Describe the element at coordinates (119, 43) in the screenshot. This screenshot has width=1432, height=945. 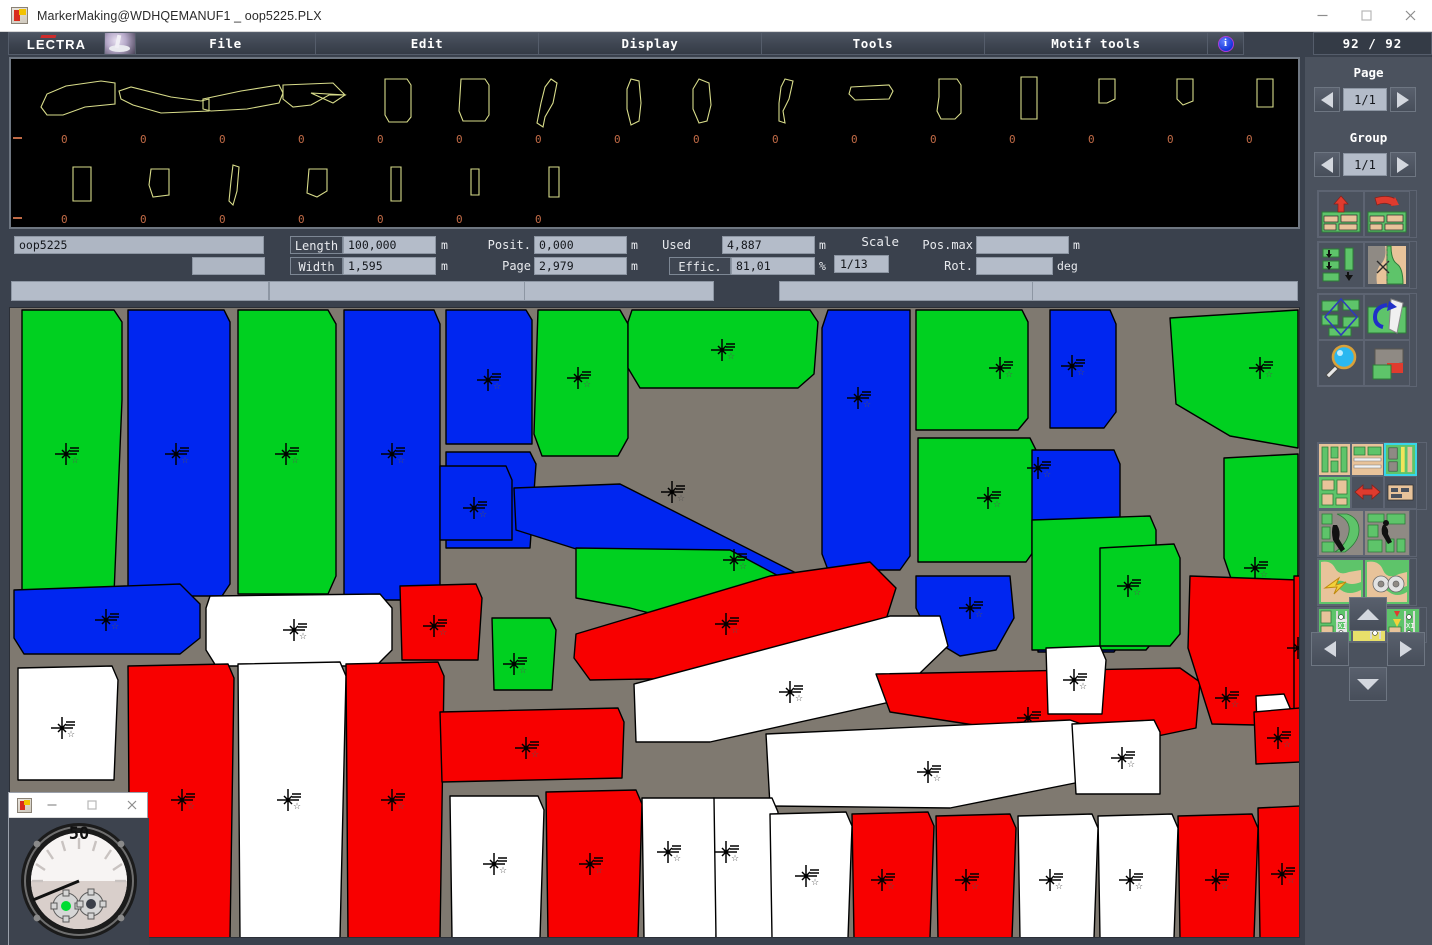
I see `app-module-icon` at that location.